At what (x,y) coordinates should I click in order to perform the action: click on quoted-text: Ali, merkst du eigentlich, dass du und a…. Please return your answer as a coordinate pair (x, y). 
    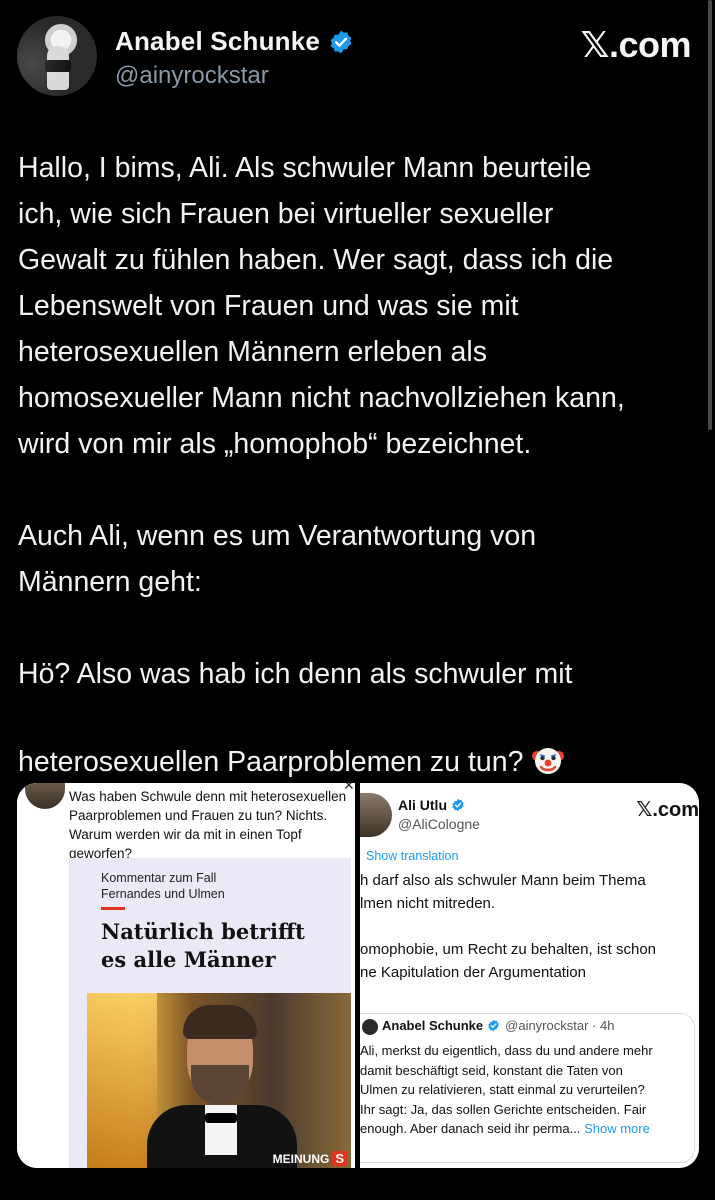
    Looking at the image, I should click on (525, 1090).